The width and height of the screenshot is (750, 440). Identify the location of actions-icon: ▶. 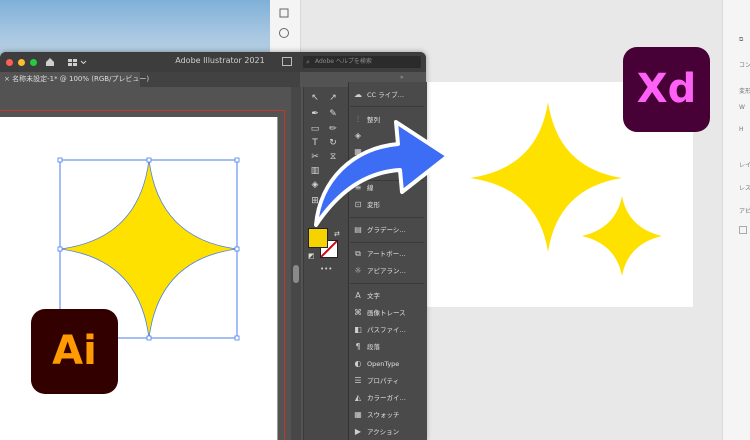
(358, 431).